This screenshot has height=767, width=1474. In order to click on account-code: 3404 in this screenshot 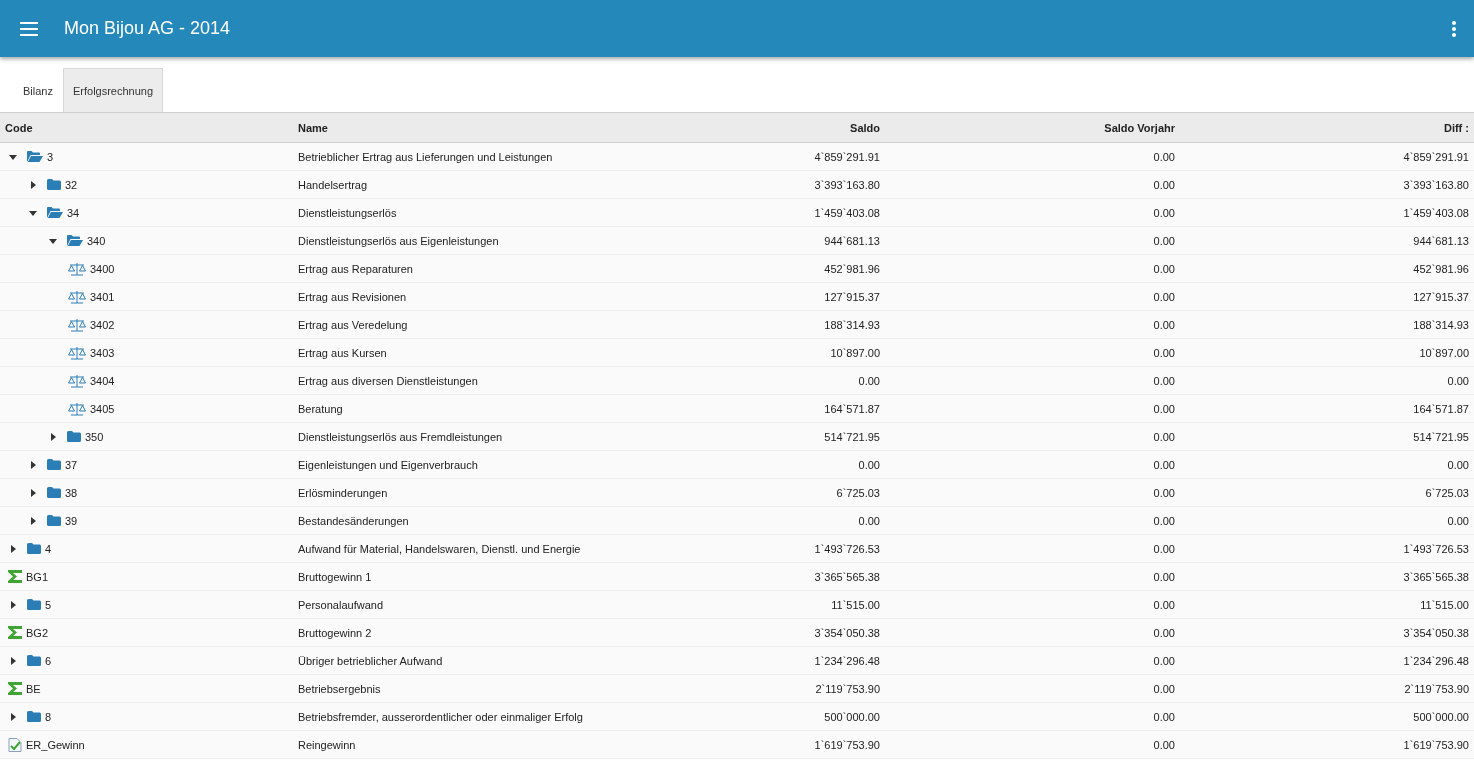, I will do `click(102, 380)`.